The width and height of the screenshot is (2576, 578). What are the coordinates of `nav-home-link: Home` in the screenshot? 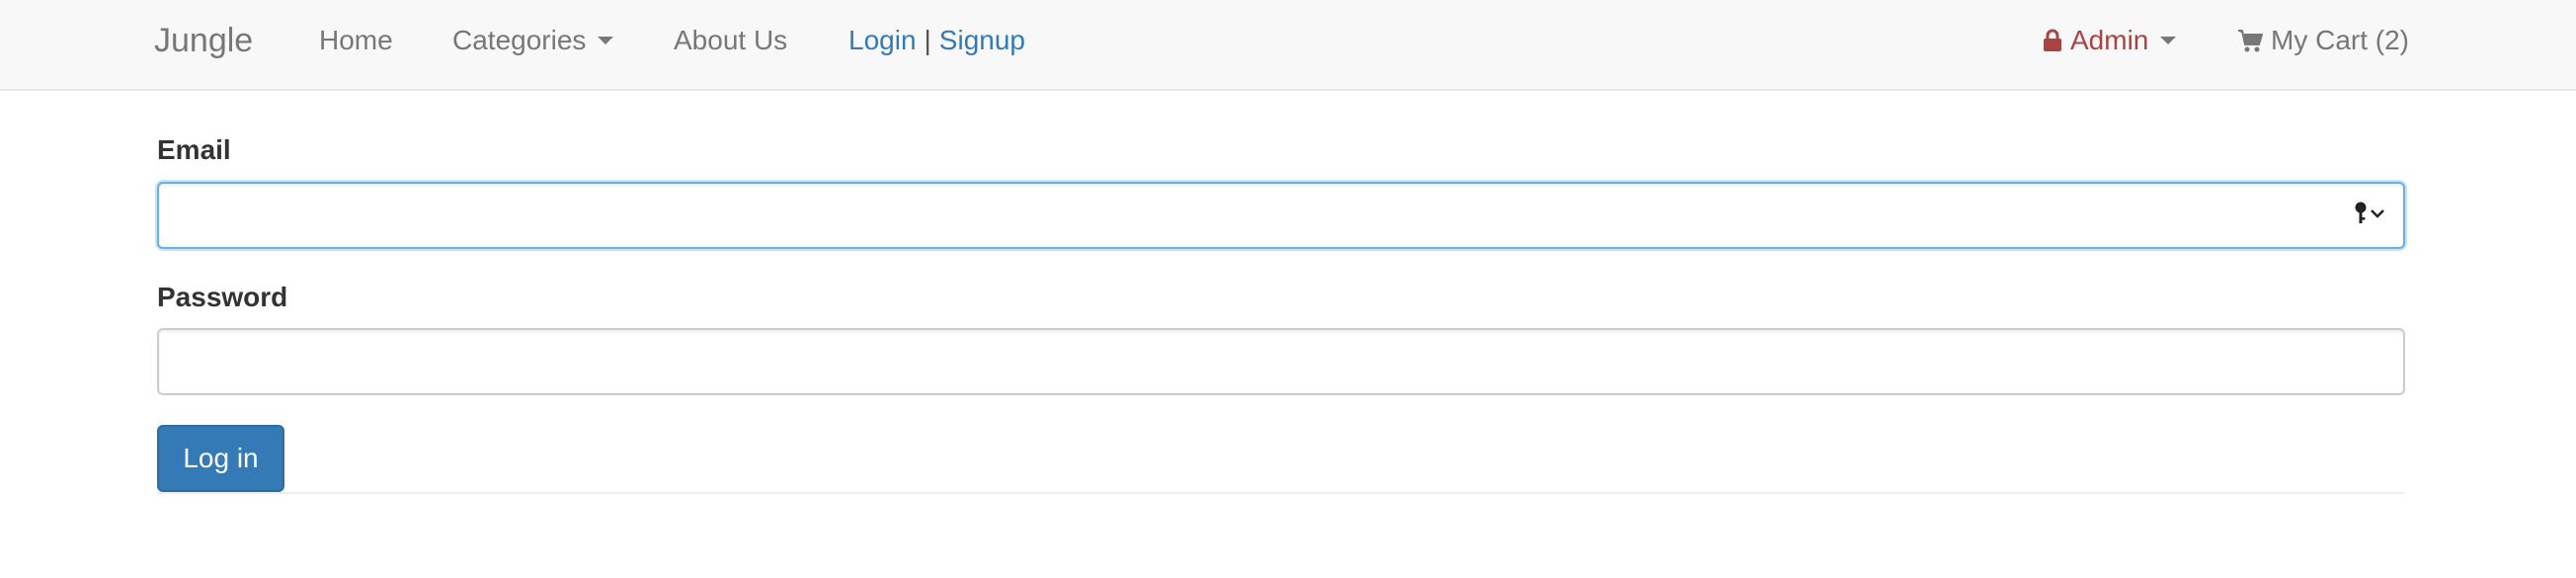 It's located at (356, 40).